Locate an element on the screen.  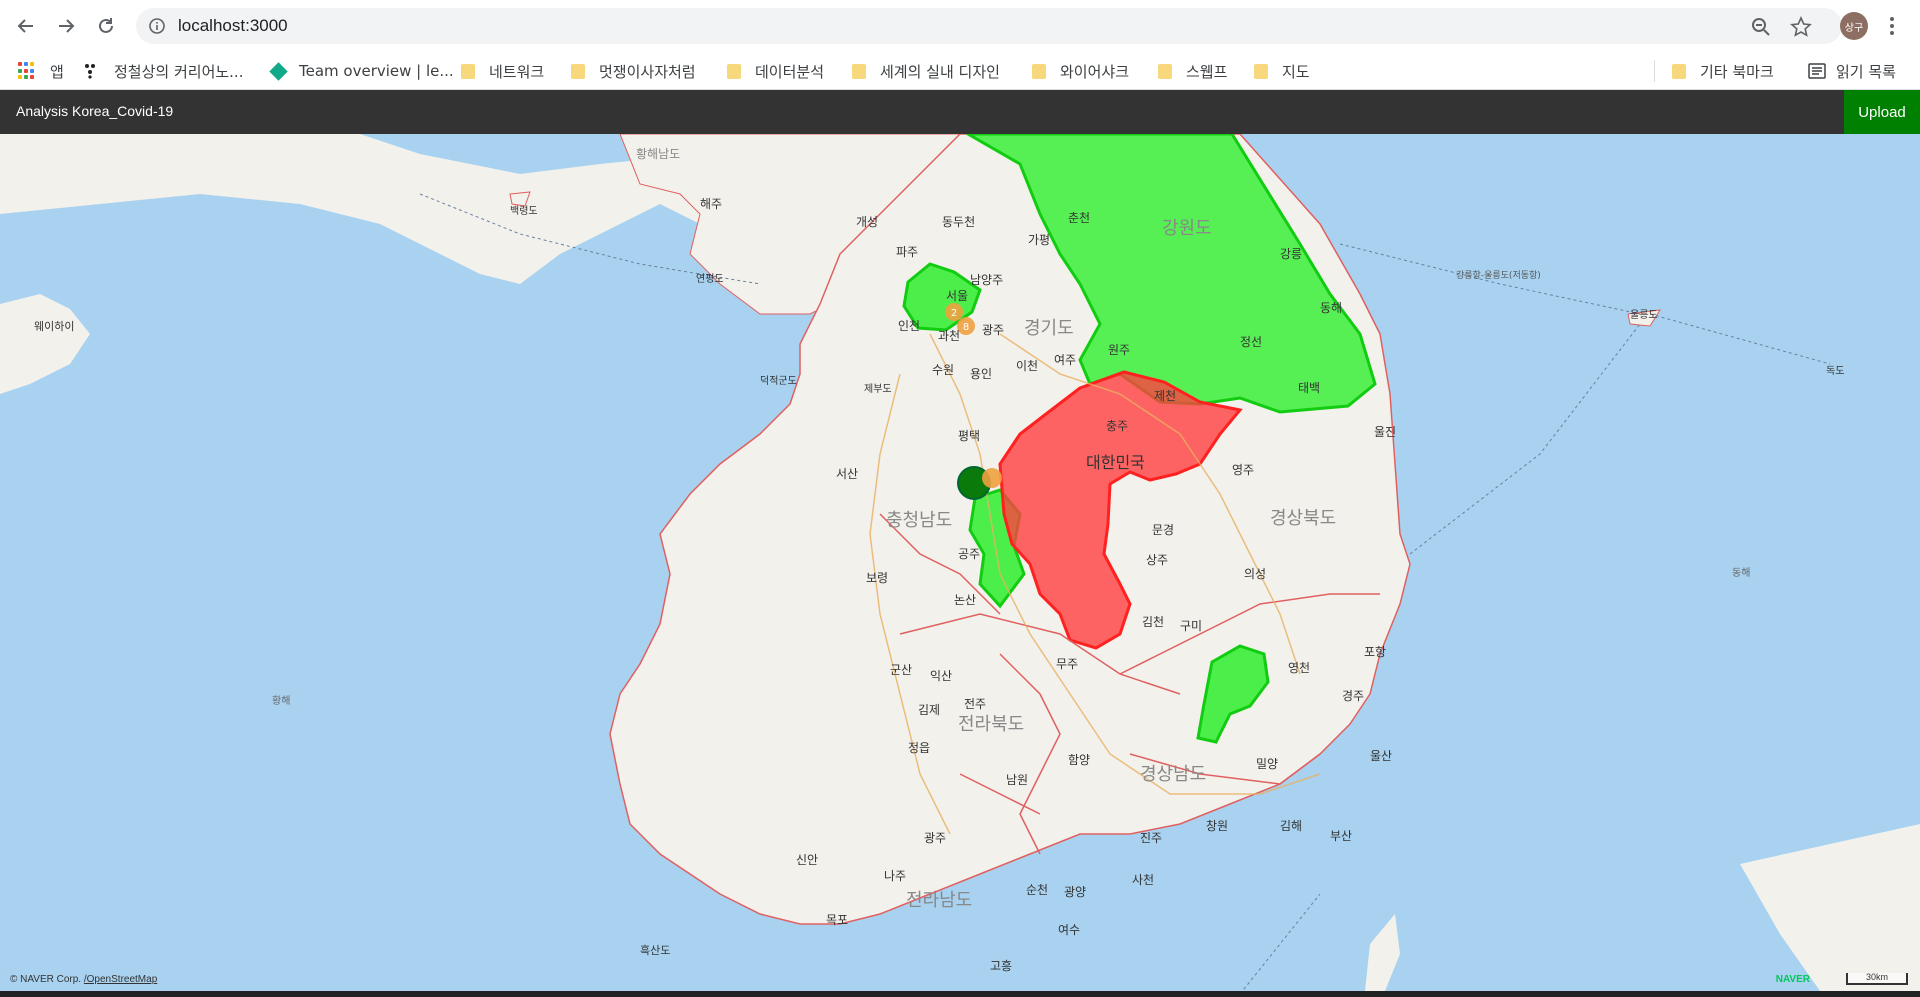
label-yongin: 용인 is located at coordinates (981, 374).